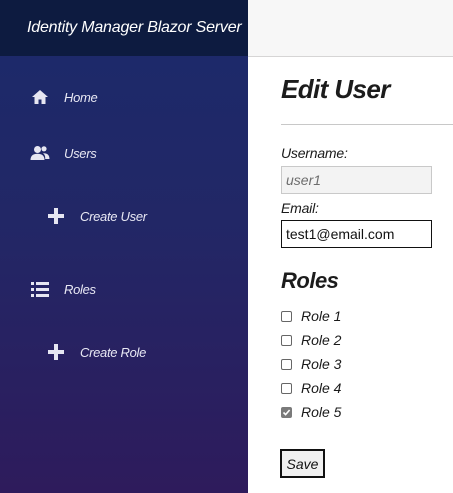 This screenshot has height=493, width=453. I want to click on username-label: Username:, so click(314, 153).